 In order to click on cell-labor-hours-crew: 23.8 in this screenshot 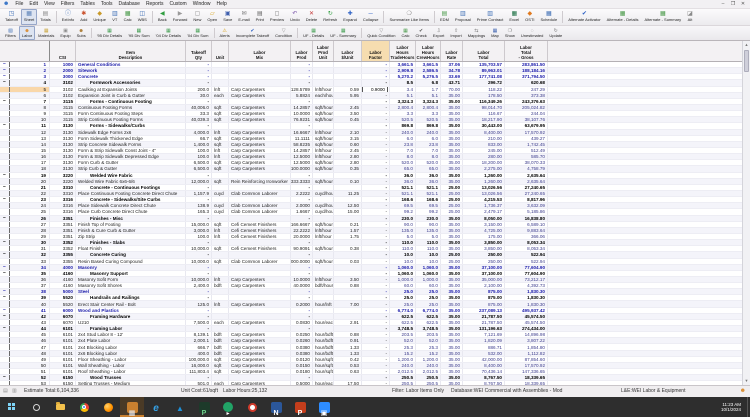, I will do `click(428, 144)`.